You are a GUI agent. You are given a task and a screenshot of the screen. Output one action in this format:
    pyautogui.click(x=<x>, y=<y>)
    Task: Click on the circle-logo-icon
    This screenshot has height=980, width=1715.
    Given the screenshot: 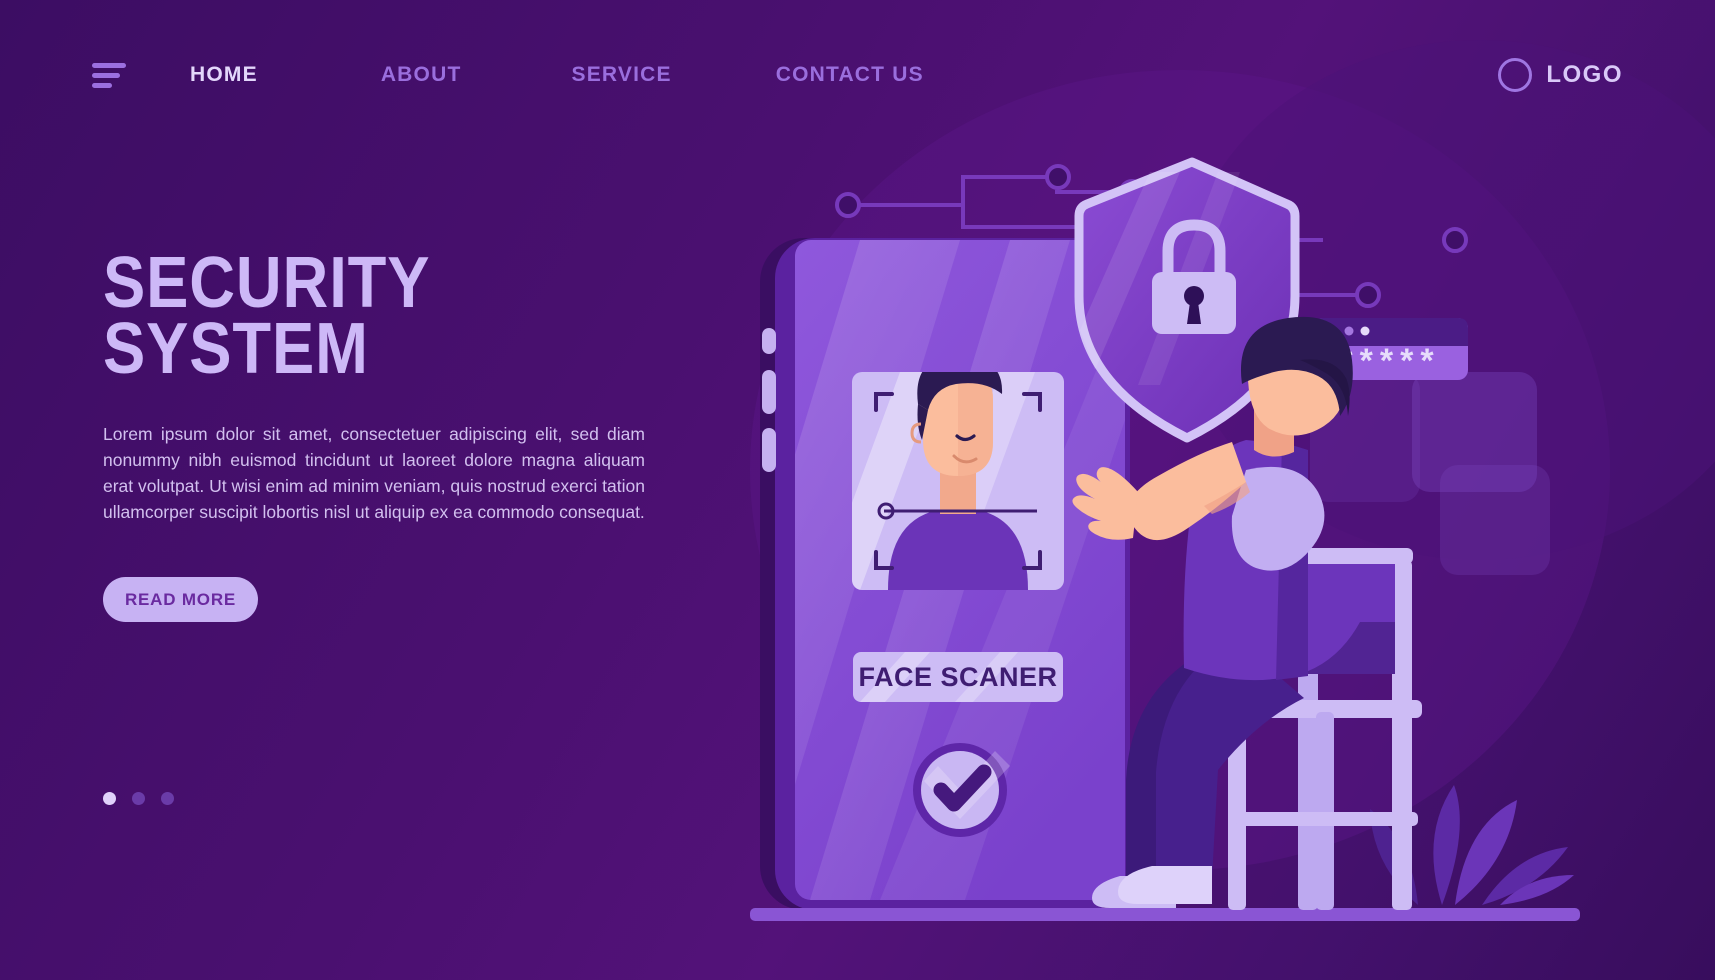 What is the action you would take?
    pyautogui.click(x=1515, y=75)
    